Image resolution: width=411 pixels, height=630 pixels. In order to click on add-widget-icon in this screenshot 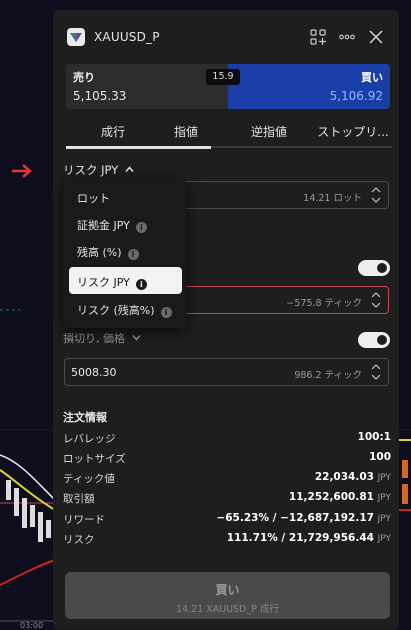, I will do `click(318, 37)`.